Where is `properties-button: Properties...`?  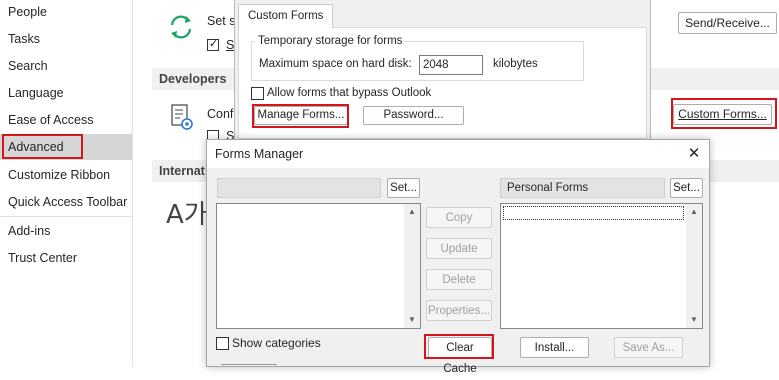
properties-button: Properties... is located at coordinates (459, 310).